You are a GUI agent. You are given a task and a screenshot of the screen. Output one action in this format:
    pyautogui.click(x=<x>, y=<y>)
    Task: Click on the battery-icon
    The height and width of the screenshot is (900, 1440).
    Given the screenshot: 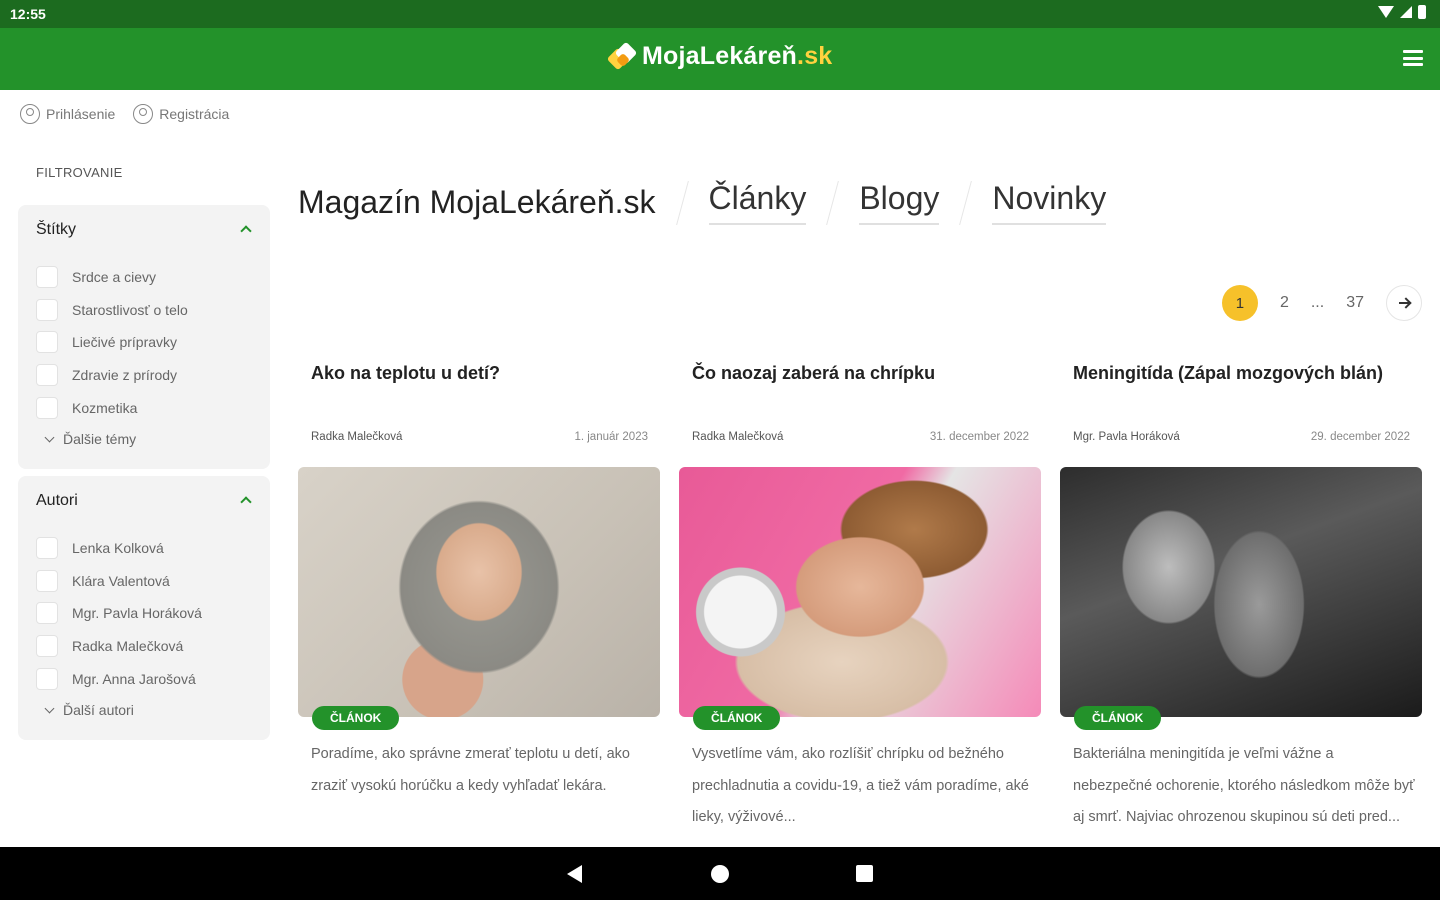 What is the action you would take?
    pyautogui.click(x=1422, y=12)
    